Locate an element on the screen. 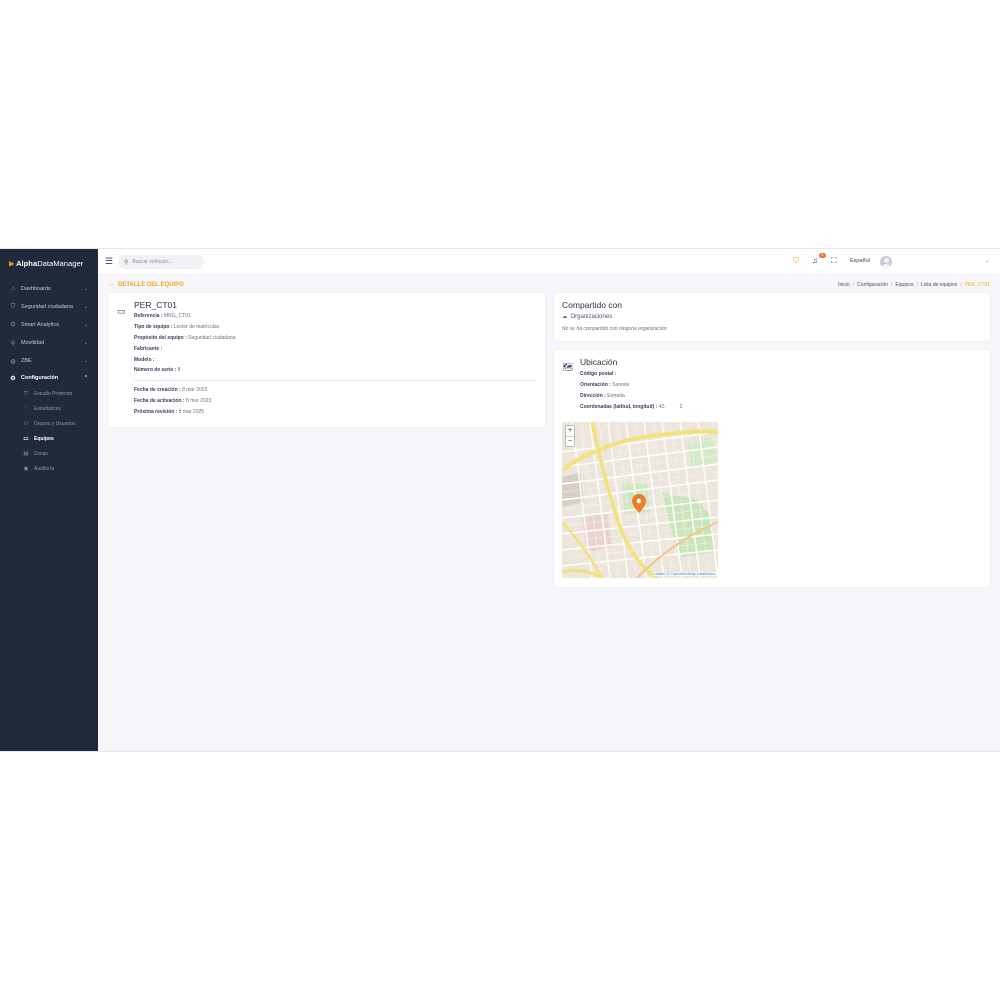  search-box: ⚲ is located at coordinates (161, 262).